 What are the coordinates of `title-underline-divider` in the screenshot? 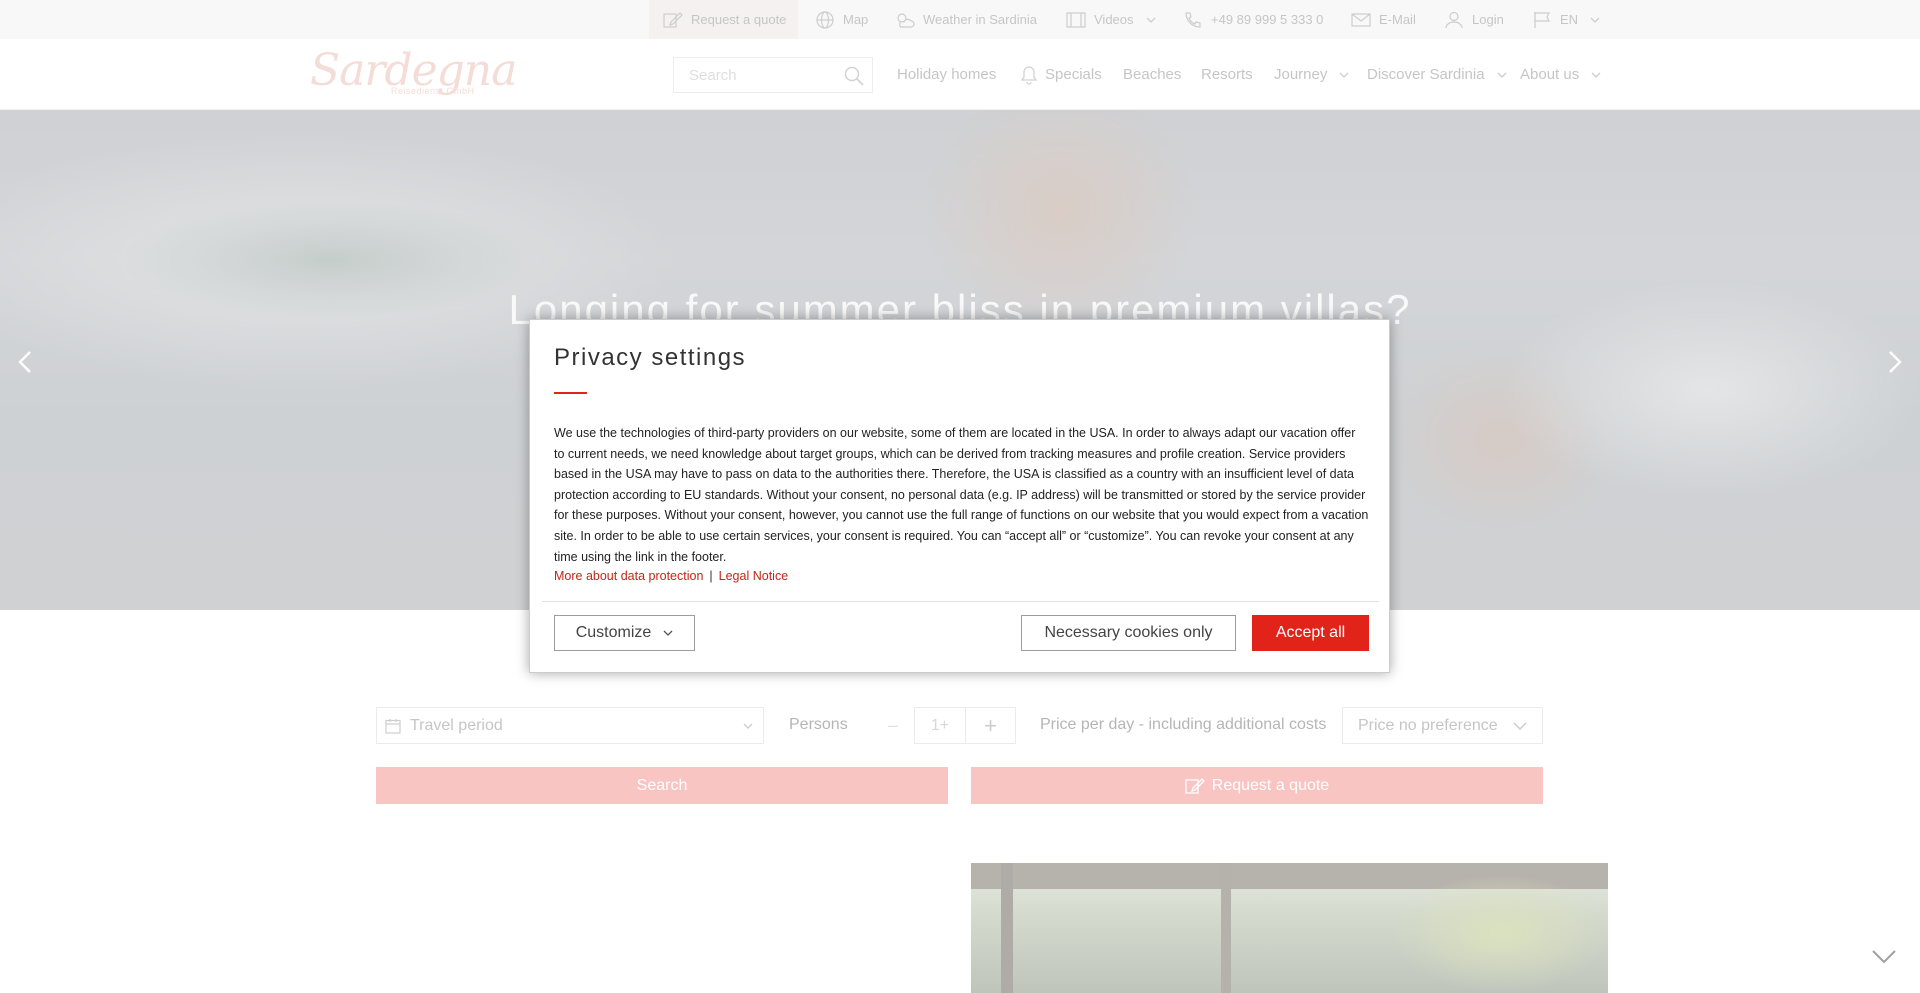 It's located at (570, 393).